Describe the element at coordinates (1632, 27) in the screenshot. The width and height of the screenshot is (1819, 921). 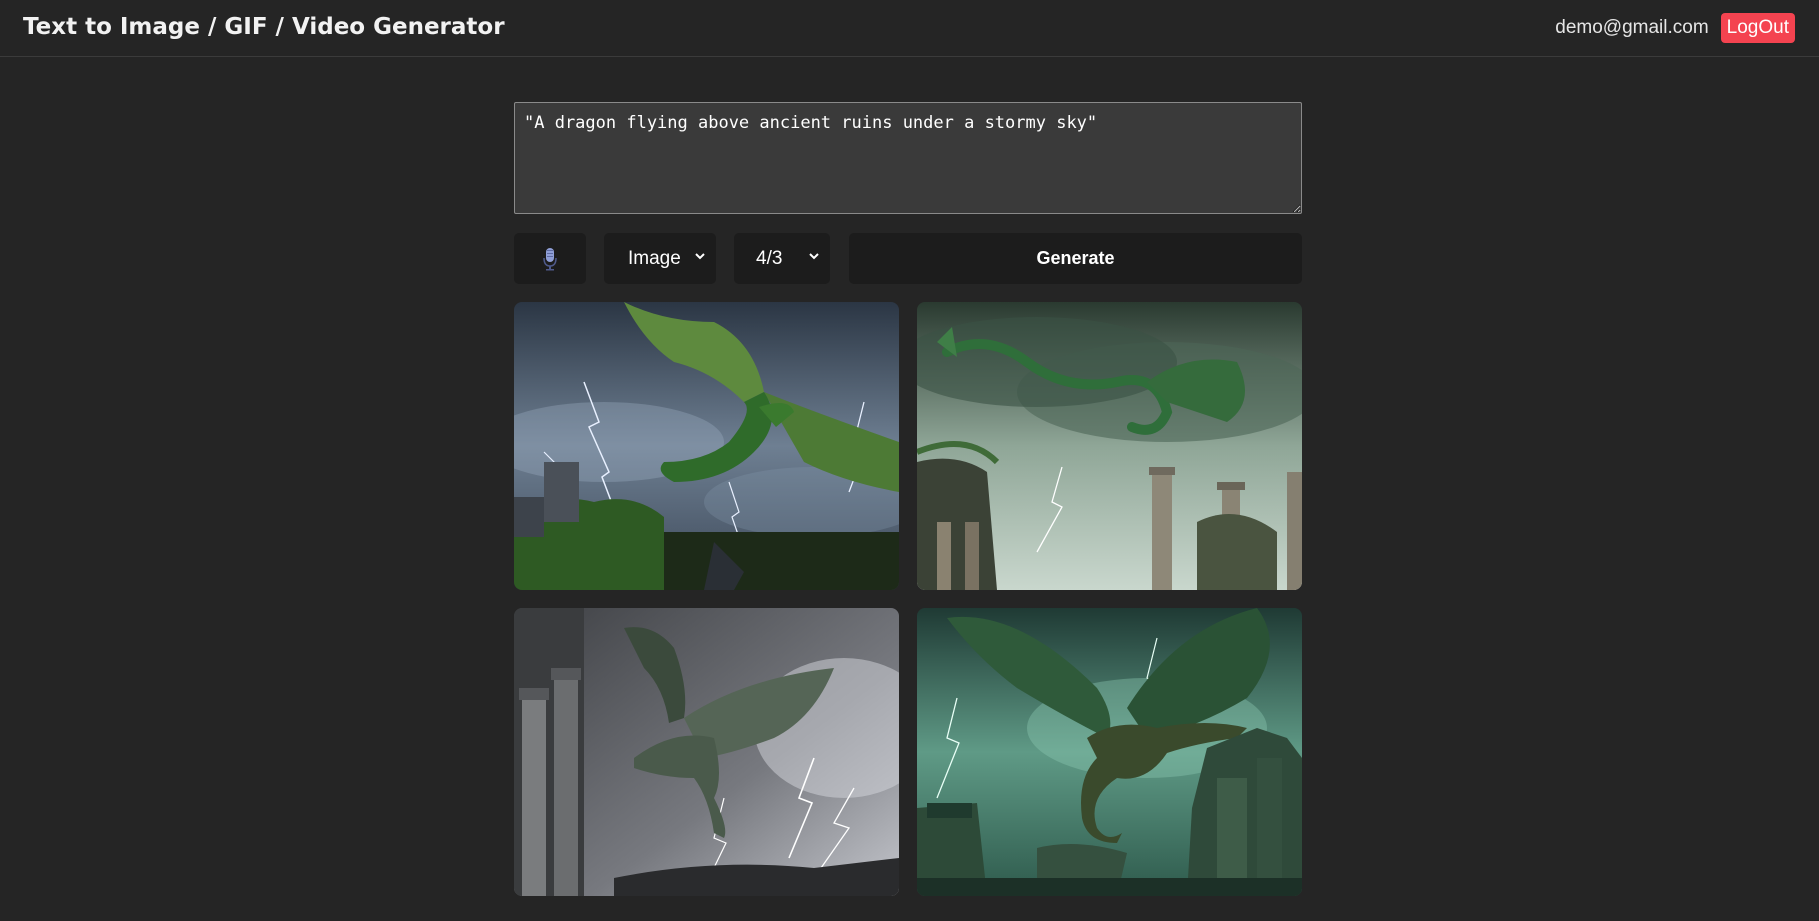
I see `user-email: demo@gmail.com` at that location.